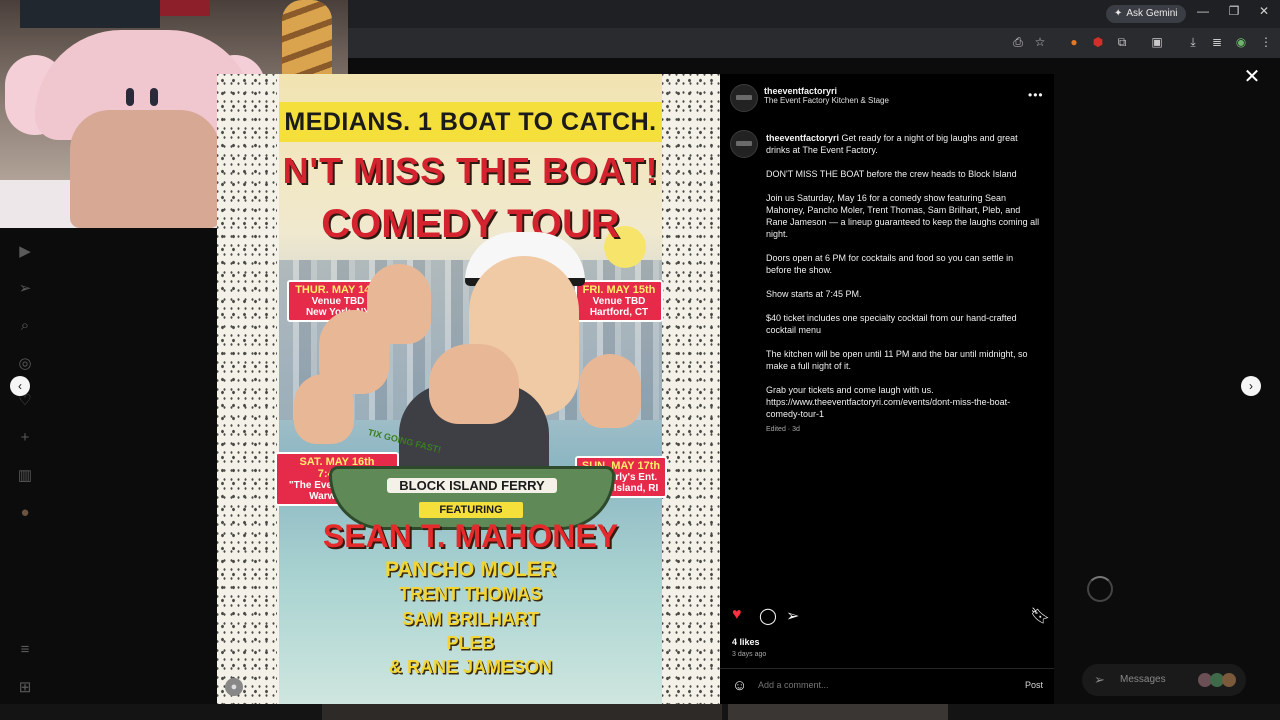 Image resolution: width=1280 pixels, height=720 pixels. I want to click on poster-top-line: MEDIANS. 1 BOAT TO CATCH., so click(470, 122).